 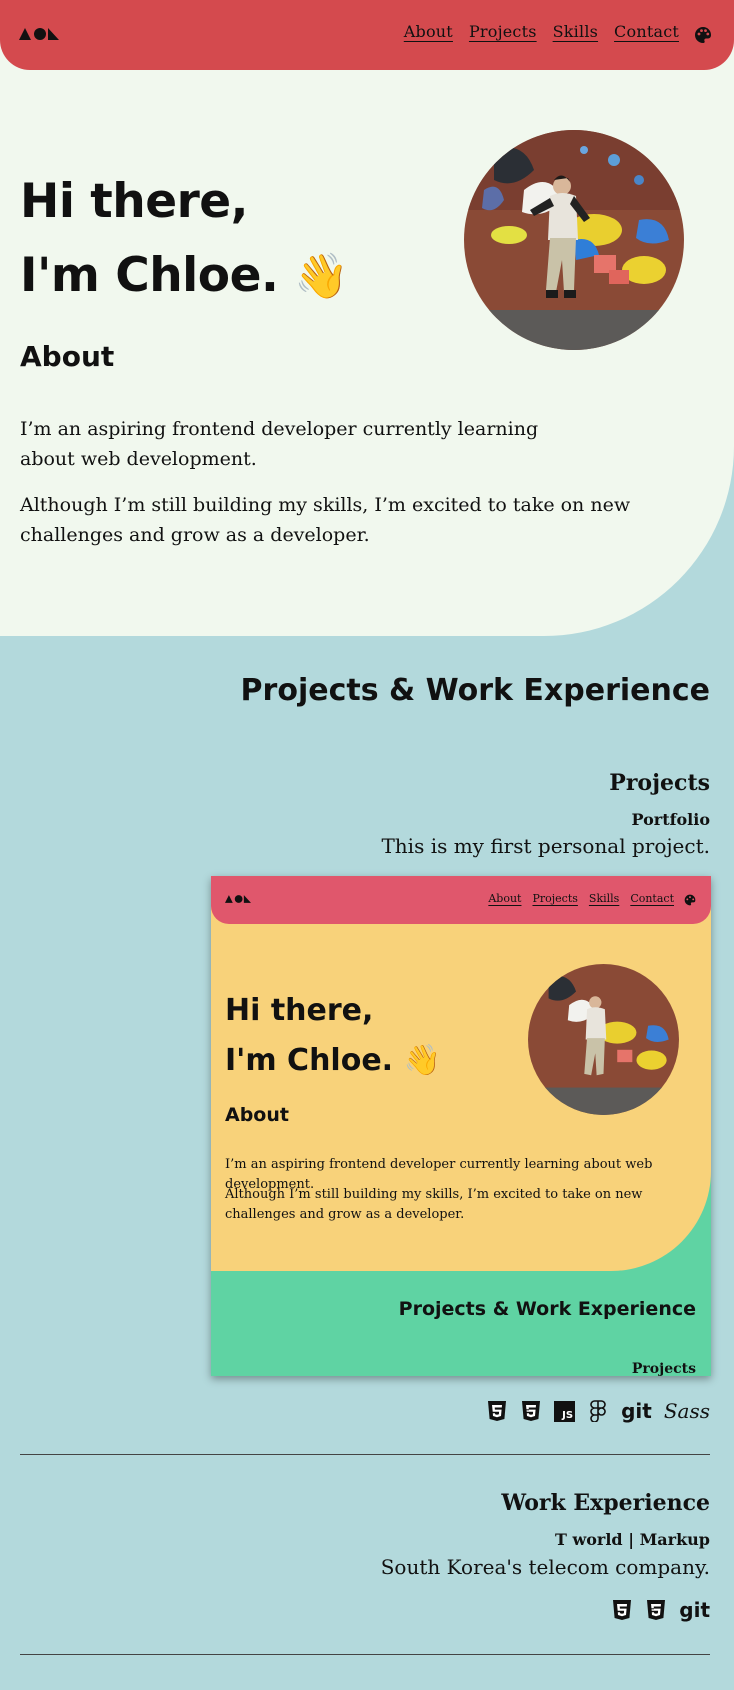 What do you see at coordinates (422, 1060) in the screenshot?
I see `preview-wave-emoji: 👋` at bounding box center [422, 1060].